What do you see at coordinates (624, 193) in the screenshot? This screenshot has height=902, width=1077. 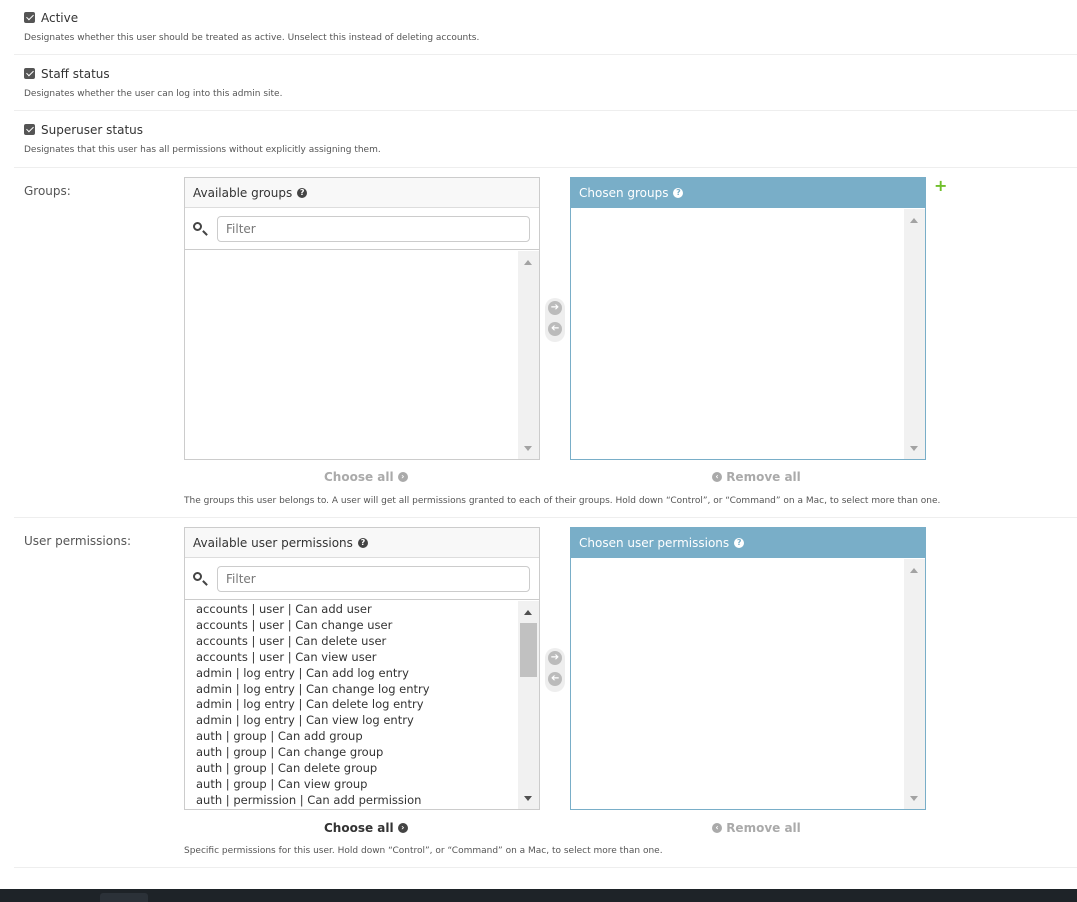 I see `chosen-groups-title: Chosen groups` at bounding box center [624, 193].